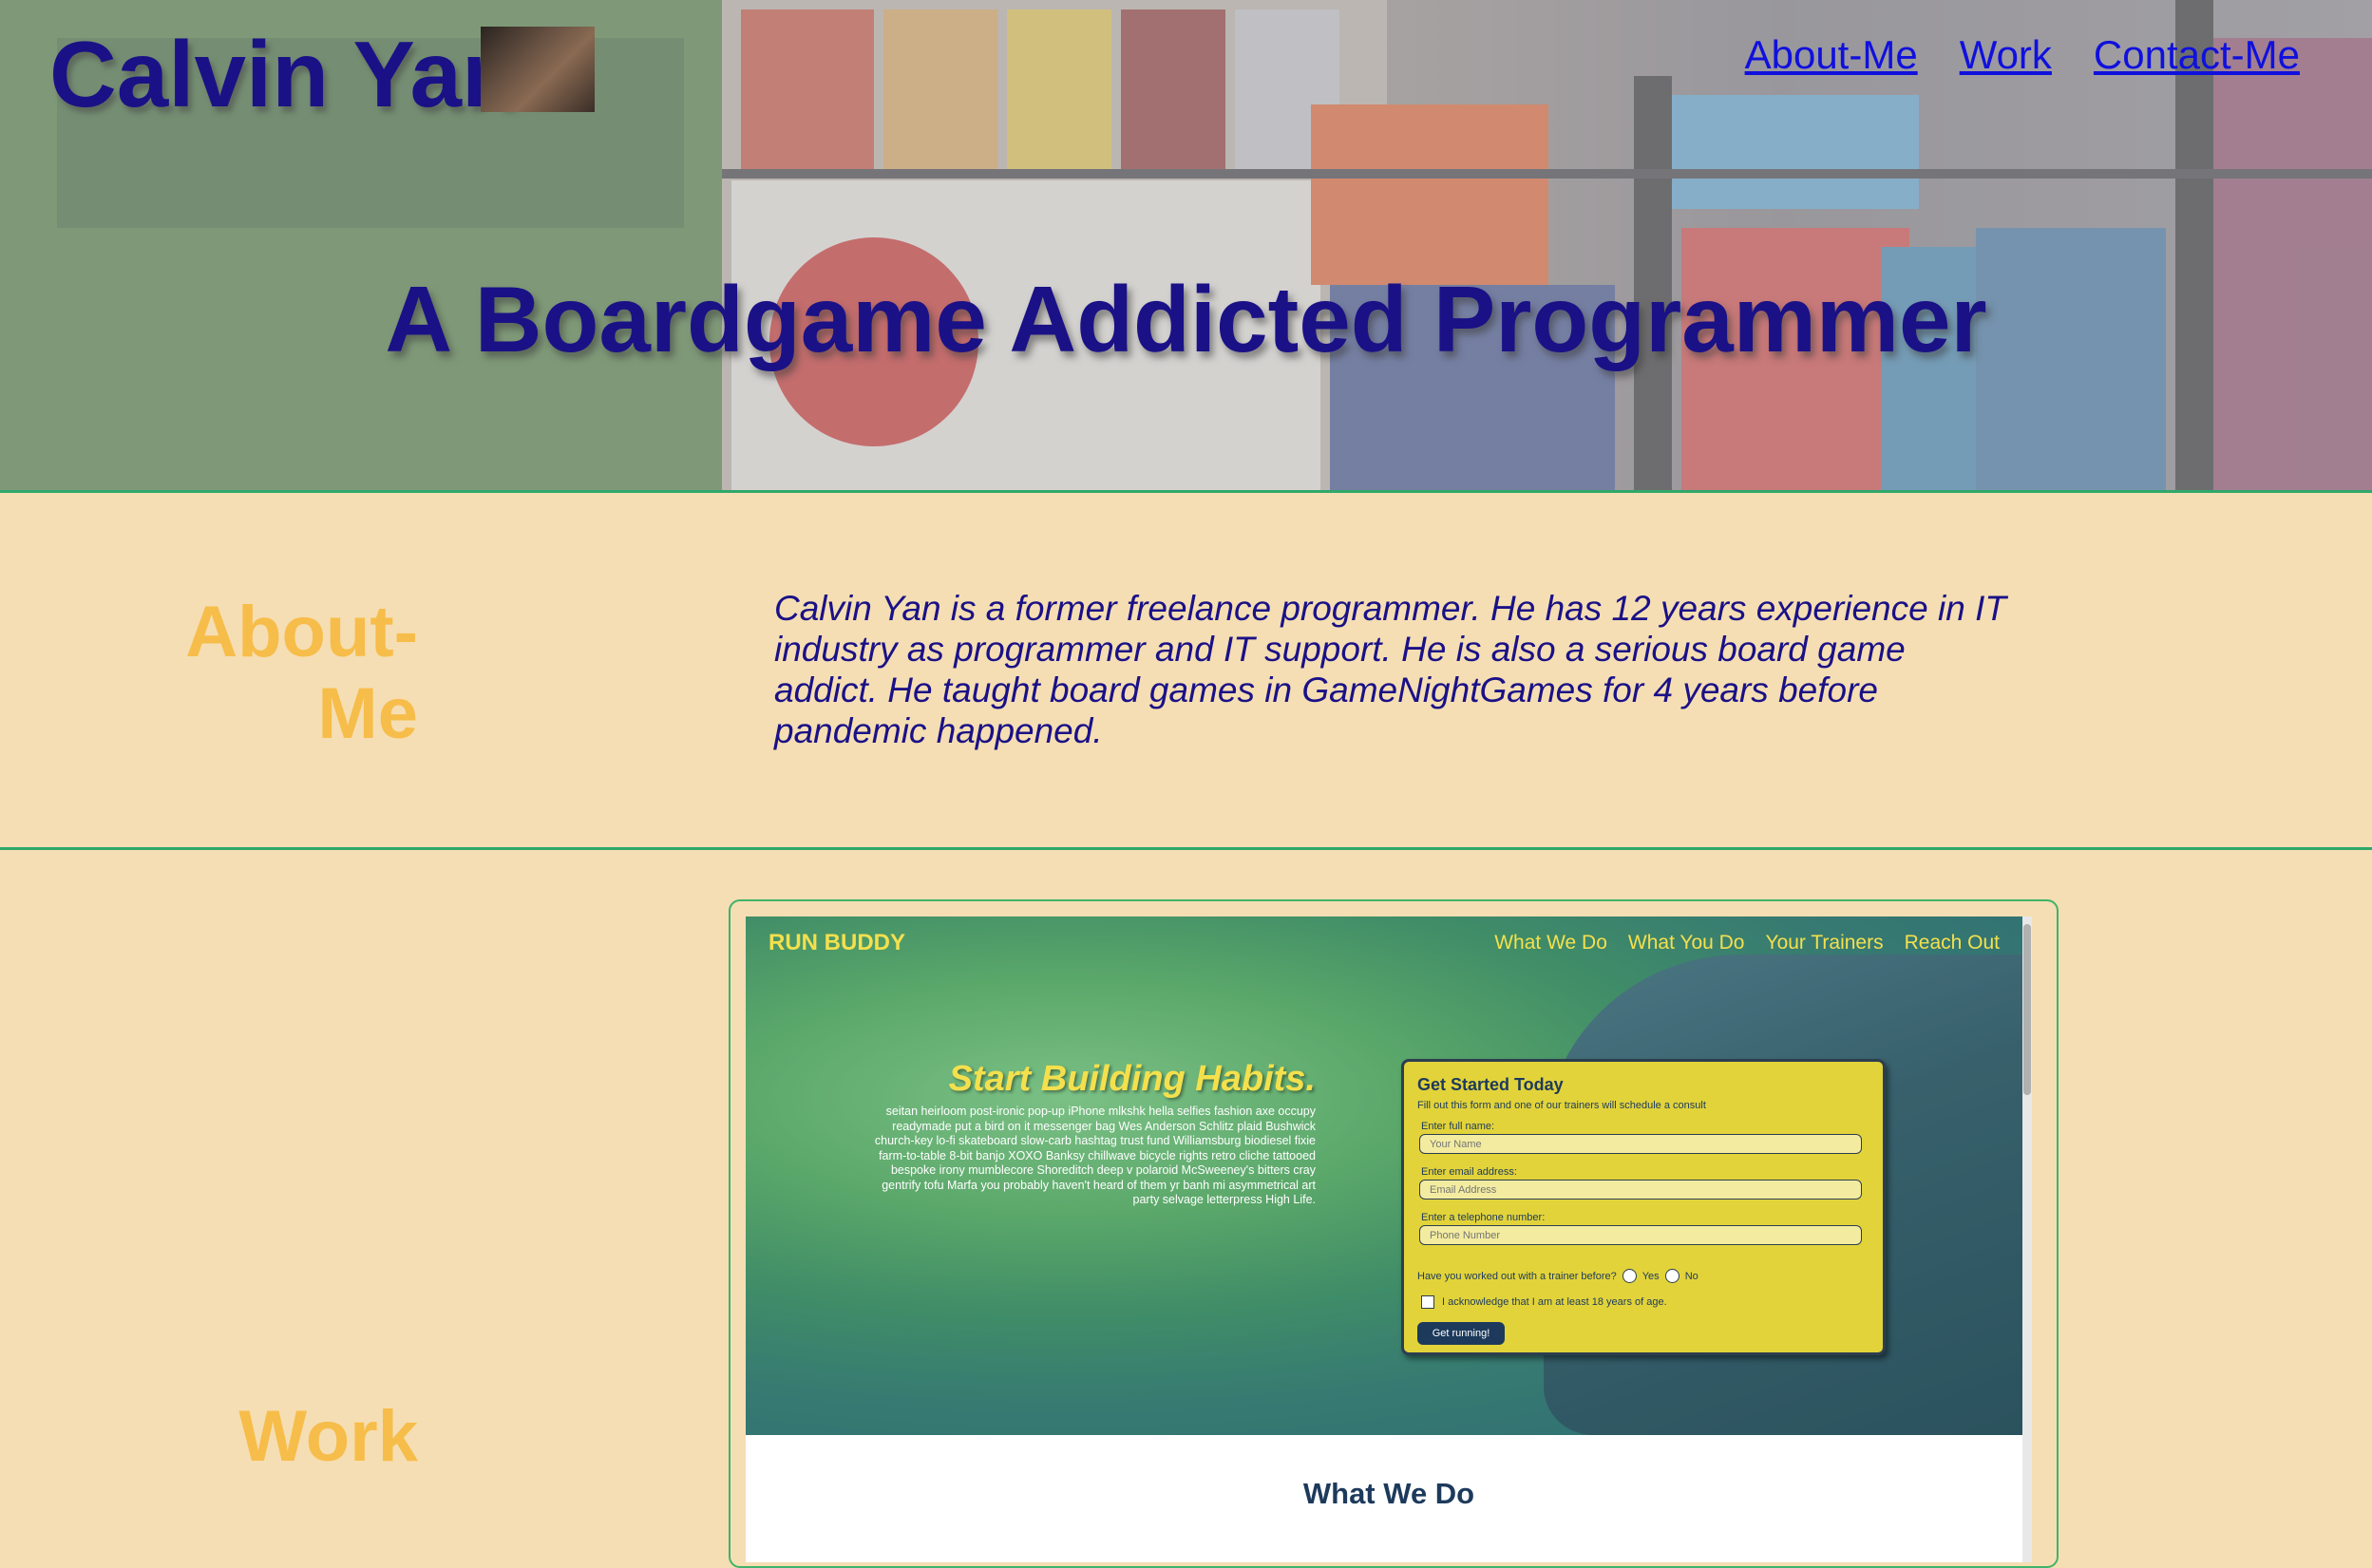 Image resolution: width=2372 pixels, height=1568 pixels. I want to click on run-buddy-nav-item: Your Trainers, so click(1824, 943).